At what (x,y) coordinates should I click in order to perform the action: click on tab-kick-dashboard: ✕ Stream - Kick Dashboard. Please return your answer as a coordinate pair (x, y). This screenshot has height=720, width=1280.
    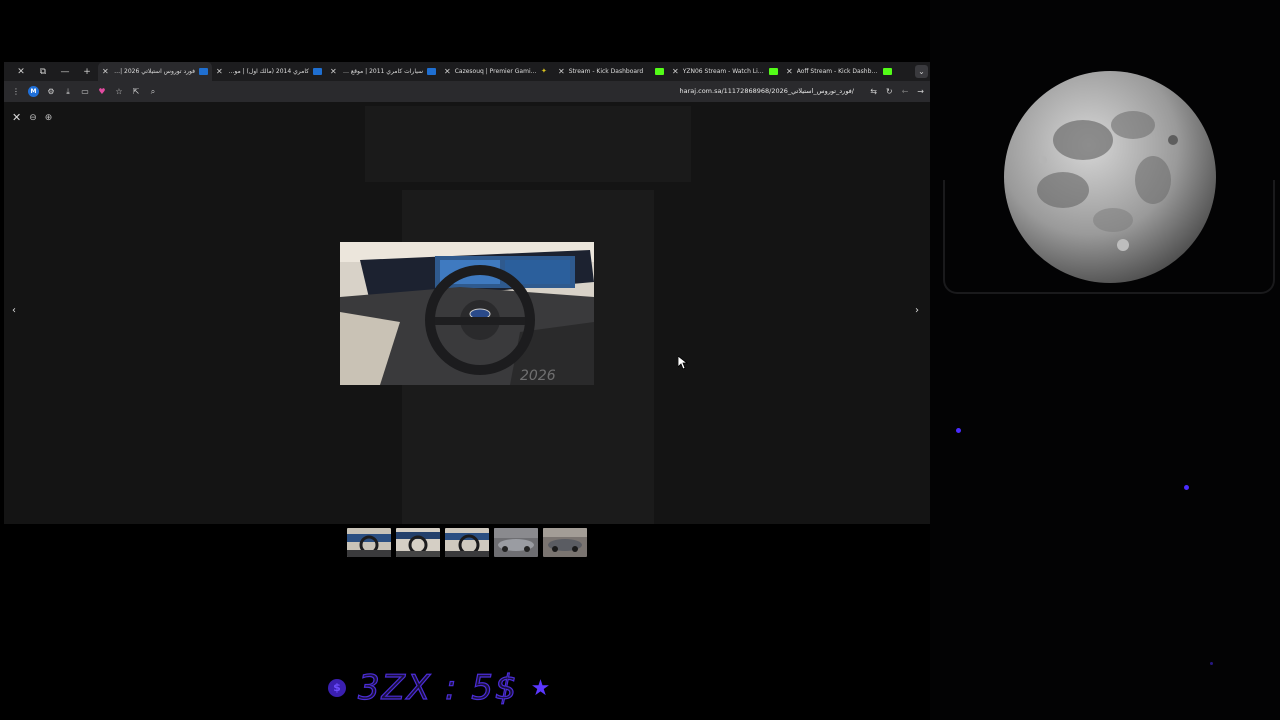
    Looking at the image, I should click on (611, 71).